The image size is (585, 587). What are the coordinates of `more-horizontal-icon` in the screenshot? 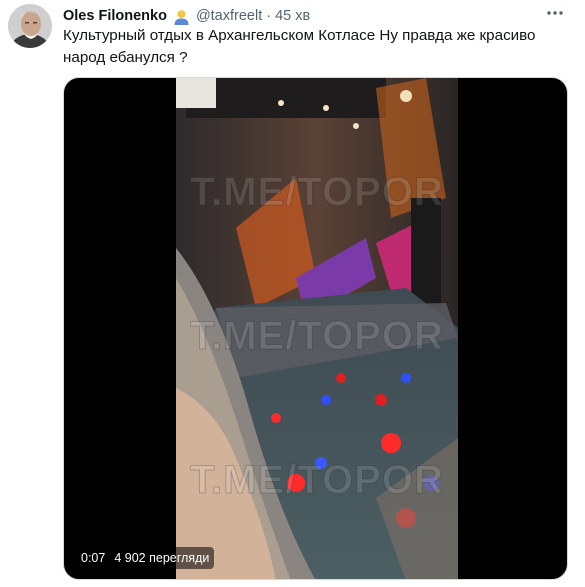 It's located at (555, 13).